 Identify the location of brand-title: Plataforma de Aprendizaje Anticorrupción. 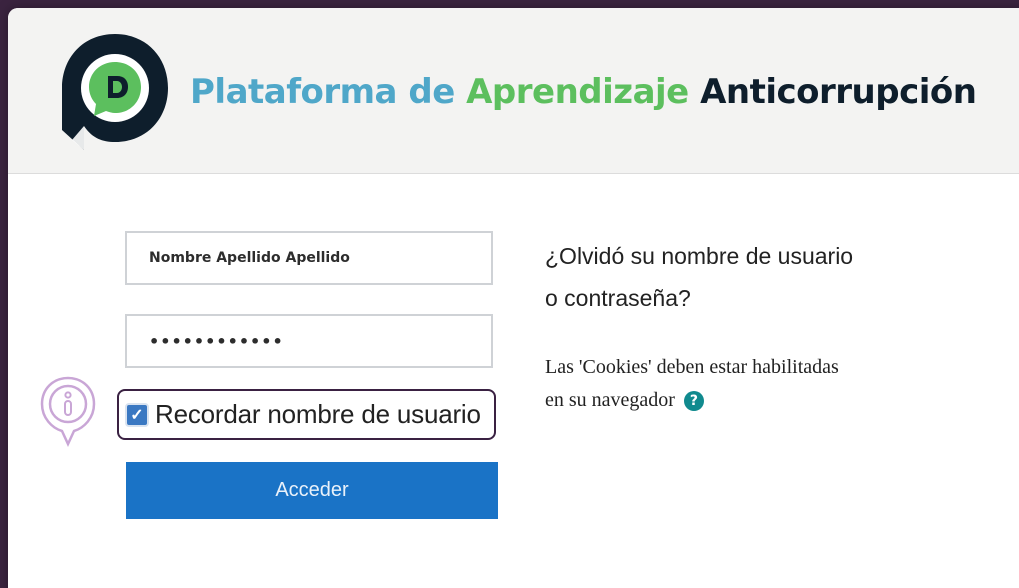
(583, 92).